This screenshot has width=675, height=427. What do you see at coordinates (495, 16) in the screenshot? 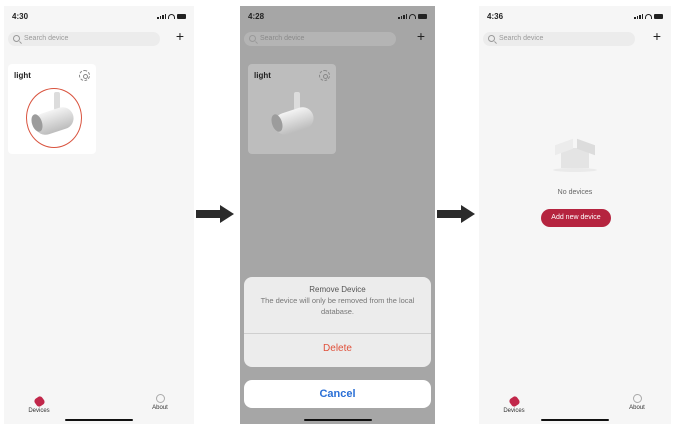
I see `status-time: 4:36` at bounding box center [495, 16].